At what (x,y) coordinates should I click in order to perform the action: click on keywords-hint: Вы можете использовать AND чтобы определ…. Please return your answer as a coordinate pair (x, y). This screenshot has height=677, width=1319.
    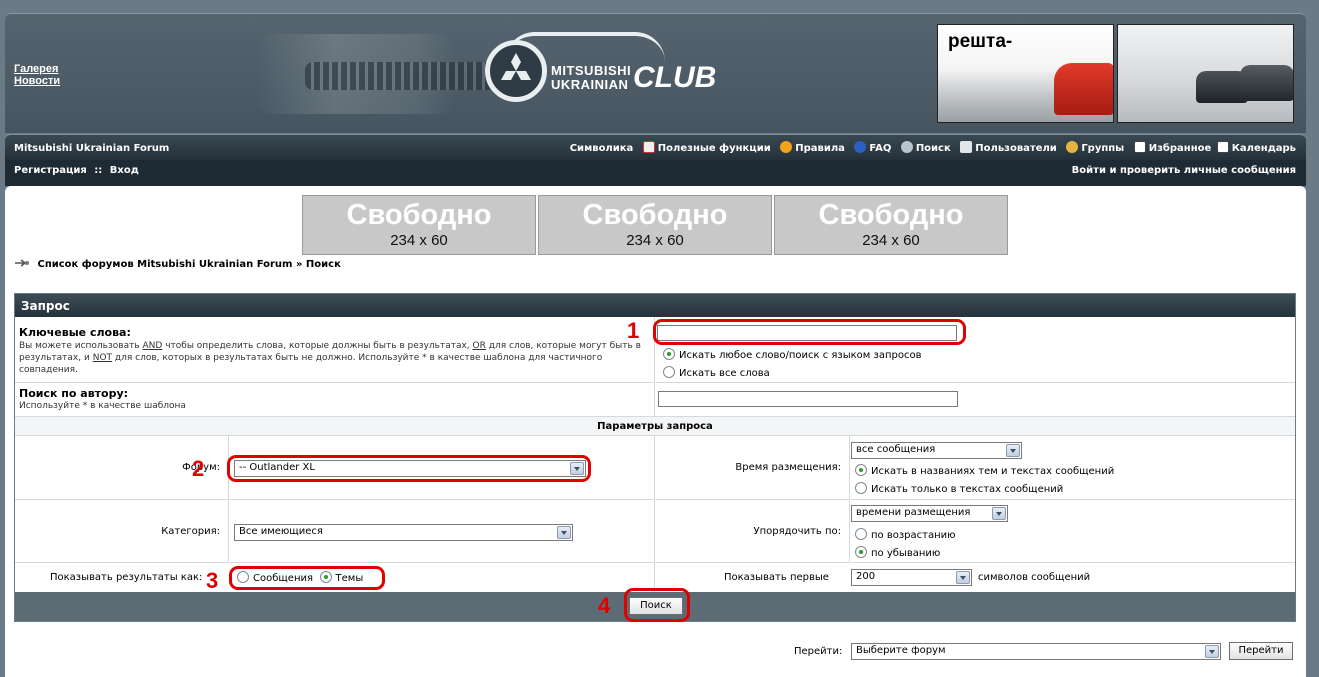
    Looking at the image, I should click on (330, 358).